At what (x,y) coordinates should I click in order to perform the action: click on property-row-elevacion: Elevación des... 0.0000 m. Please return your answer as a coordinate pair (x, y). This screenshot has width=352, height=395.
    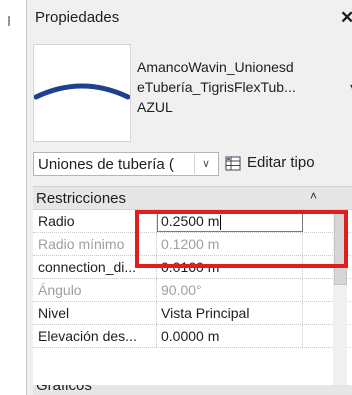
    Looking at the image, I should click on (192, 336).